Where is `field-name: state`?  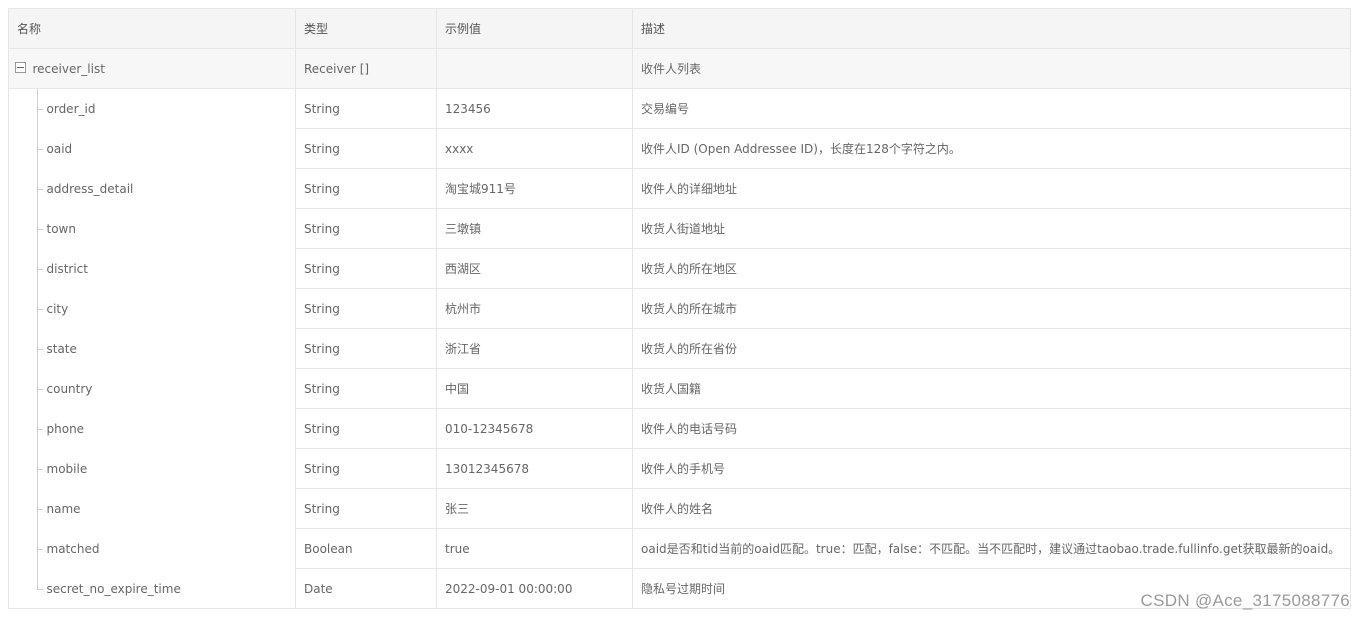 field-name: state is located at coordinates (61, 348).